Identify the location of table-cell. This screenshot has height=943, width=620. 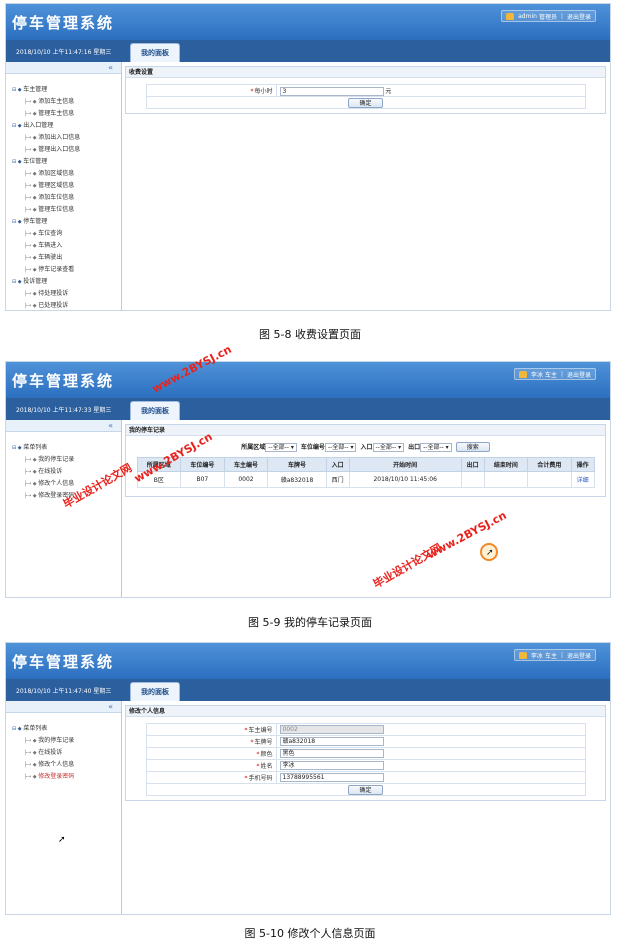
(472, 479).